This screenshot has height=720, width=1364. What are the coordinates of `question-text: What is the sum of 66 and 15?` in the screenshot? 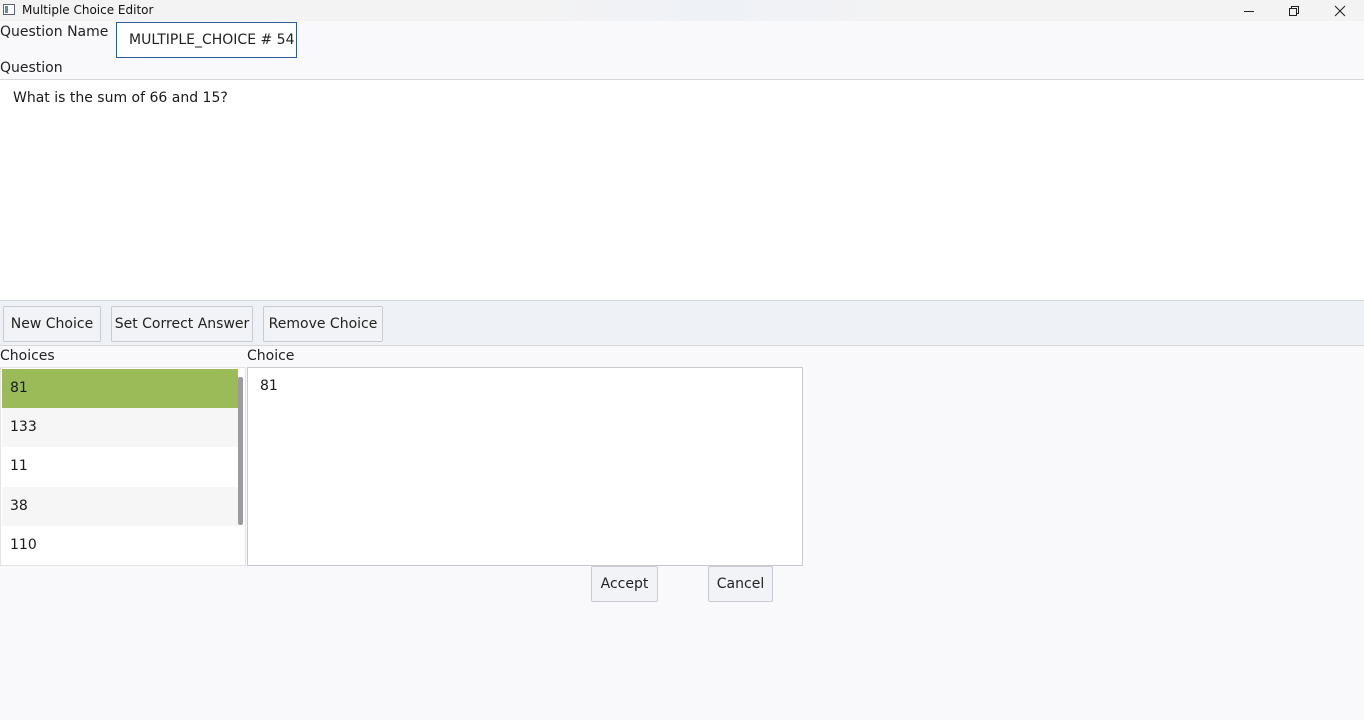 It's located at (120, 98).